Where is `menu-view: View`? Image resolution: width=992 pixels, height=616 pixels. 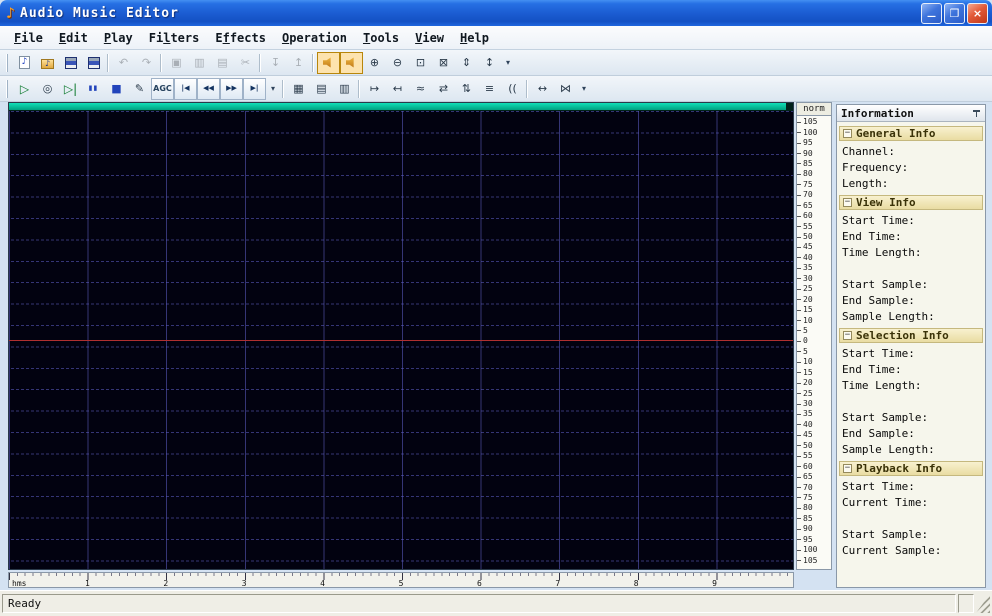
menu-view: View is located at coordinates (429, 38).